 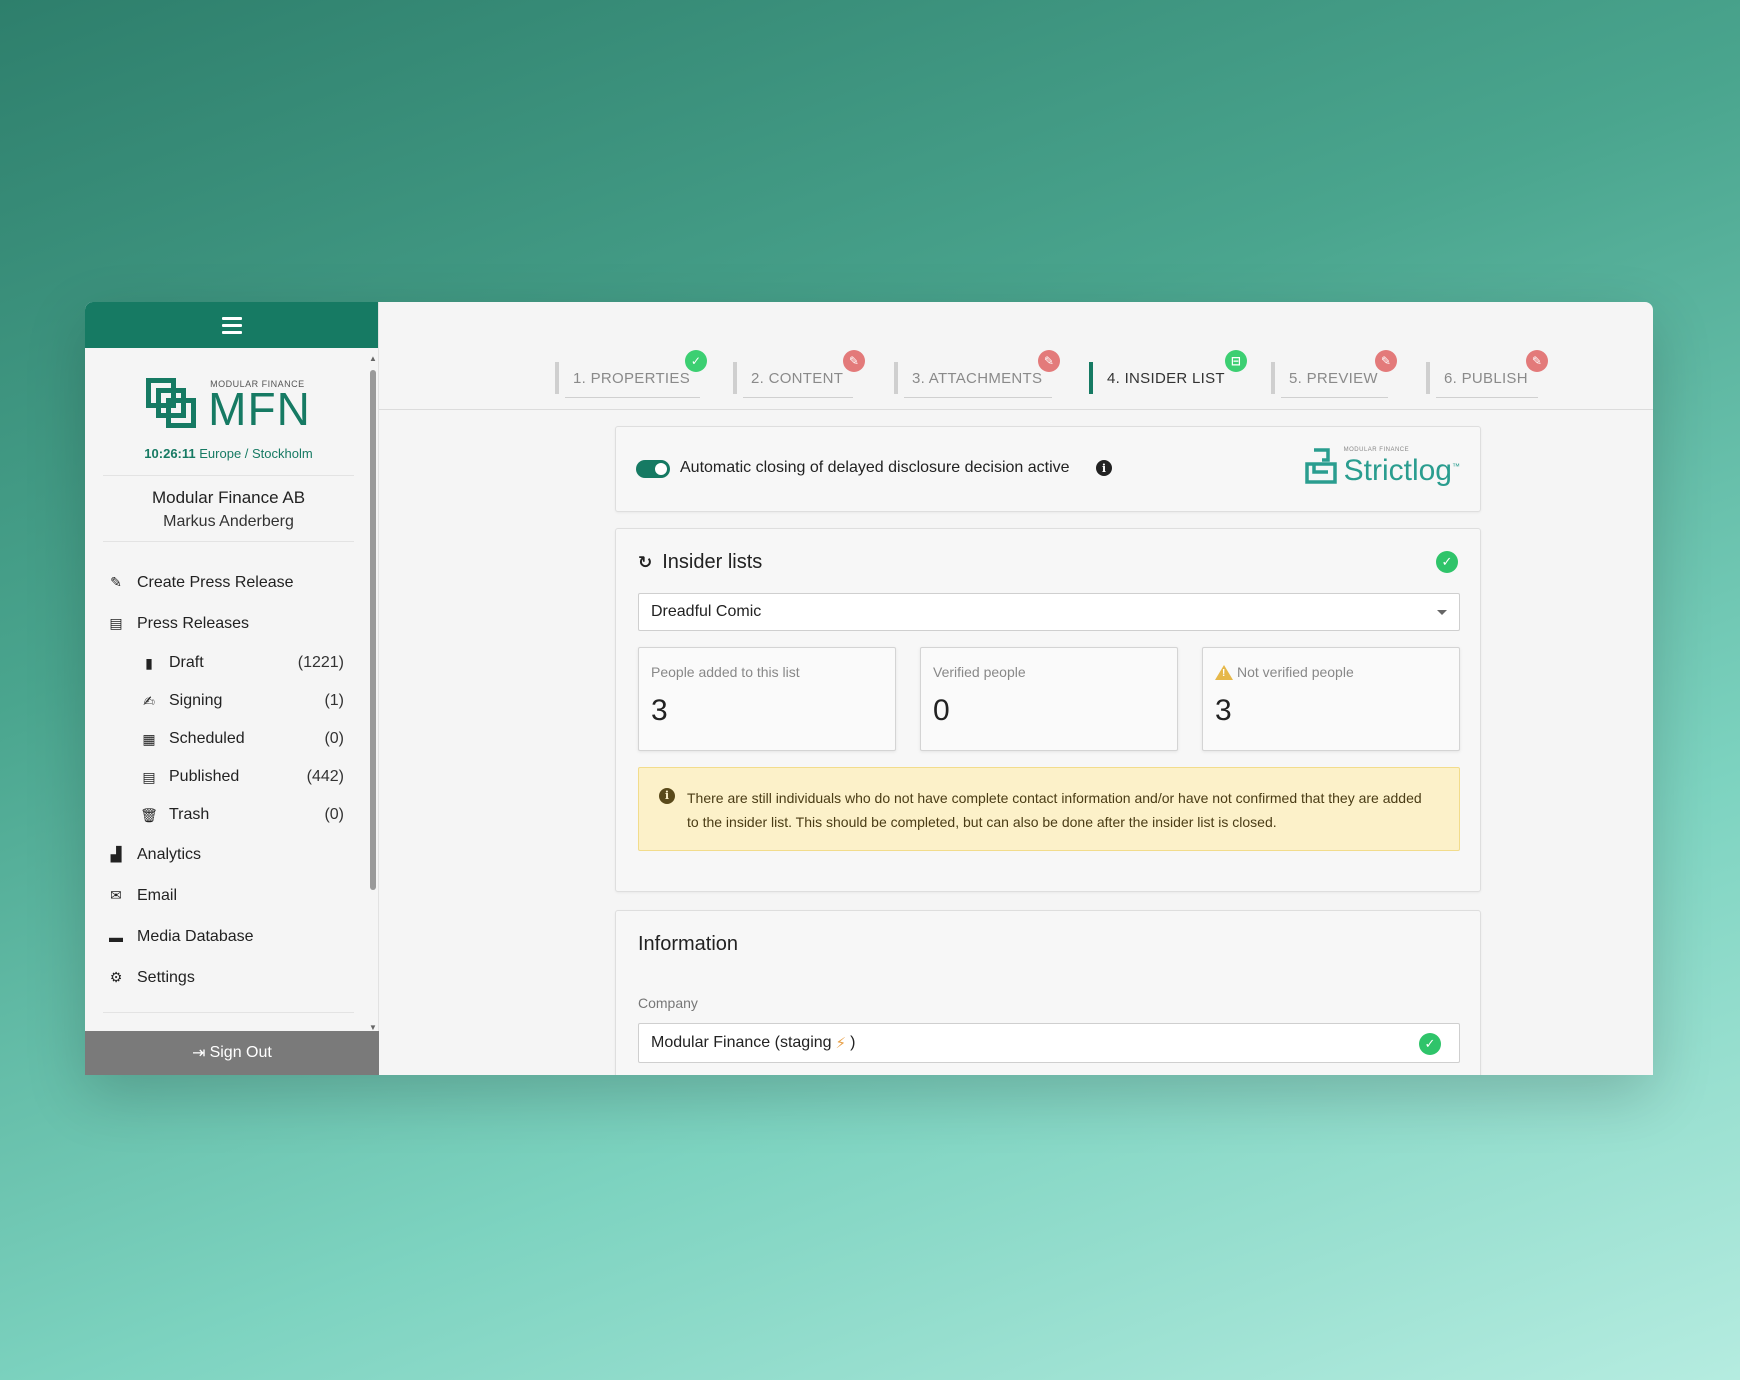 I want to click on sign-out-label: Sign Out, so click(x=240, y=1052).